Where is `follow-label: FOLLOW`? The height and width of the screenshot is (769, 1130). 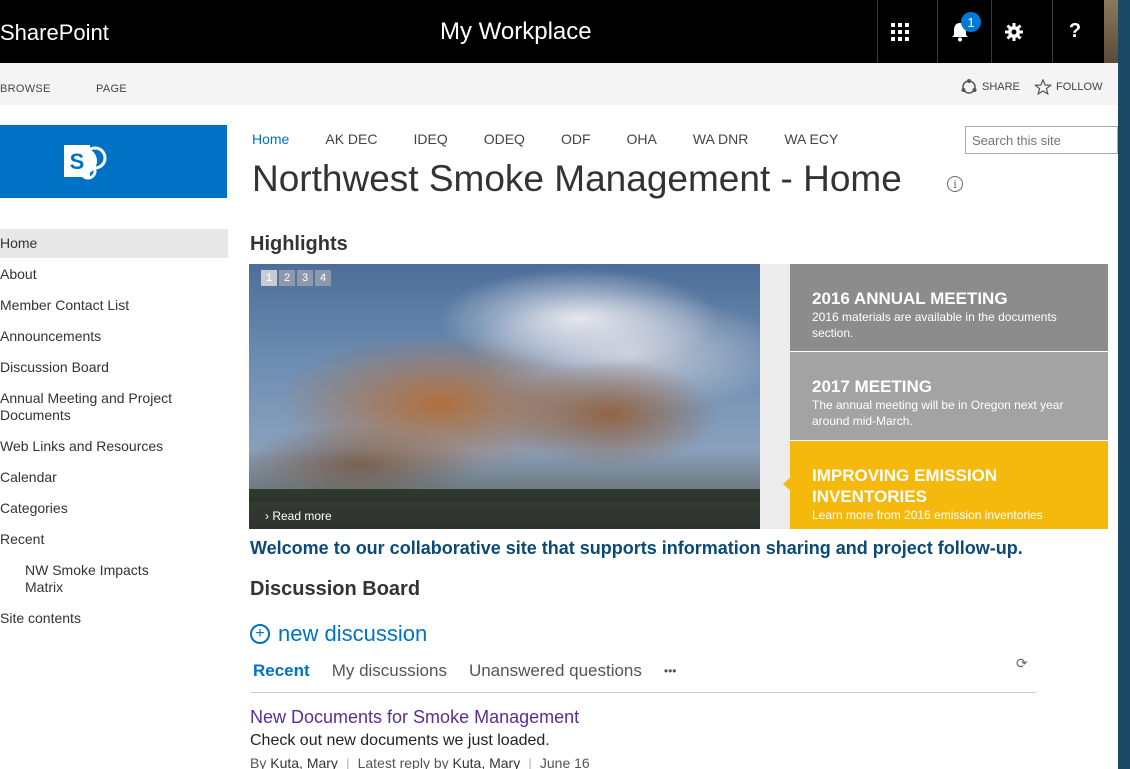 follow-label: FOLLOW is located at coordinates (1079, 87).